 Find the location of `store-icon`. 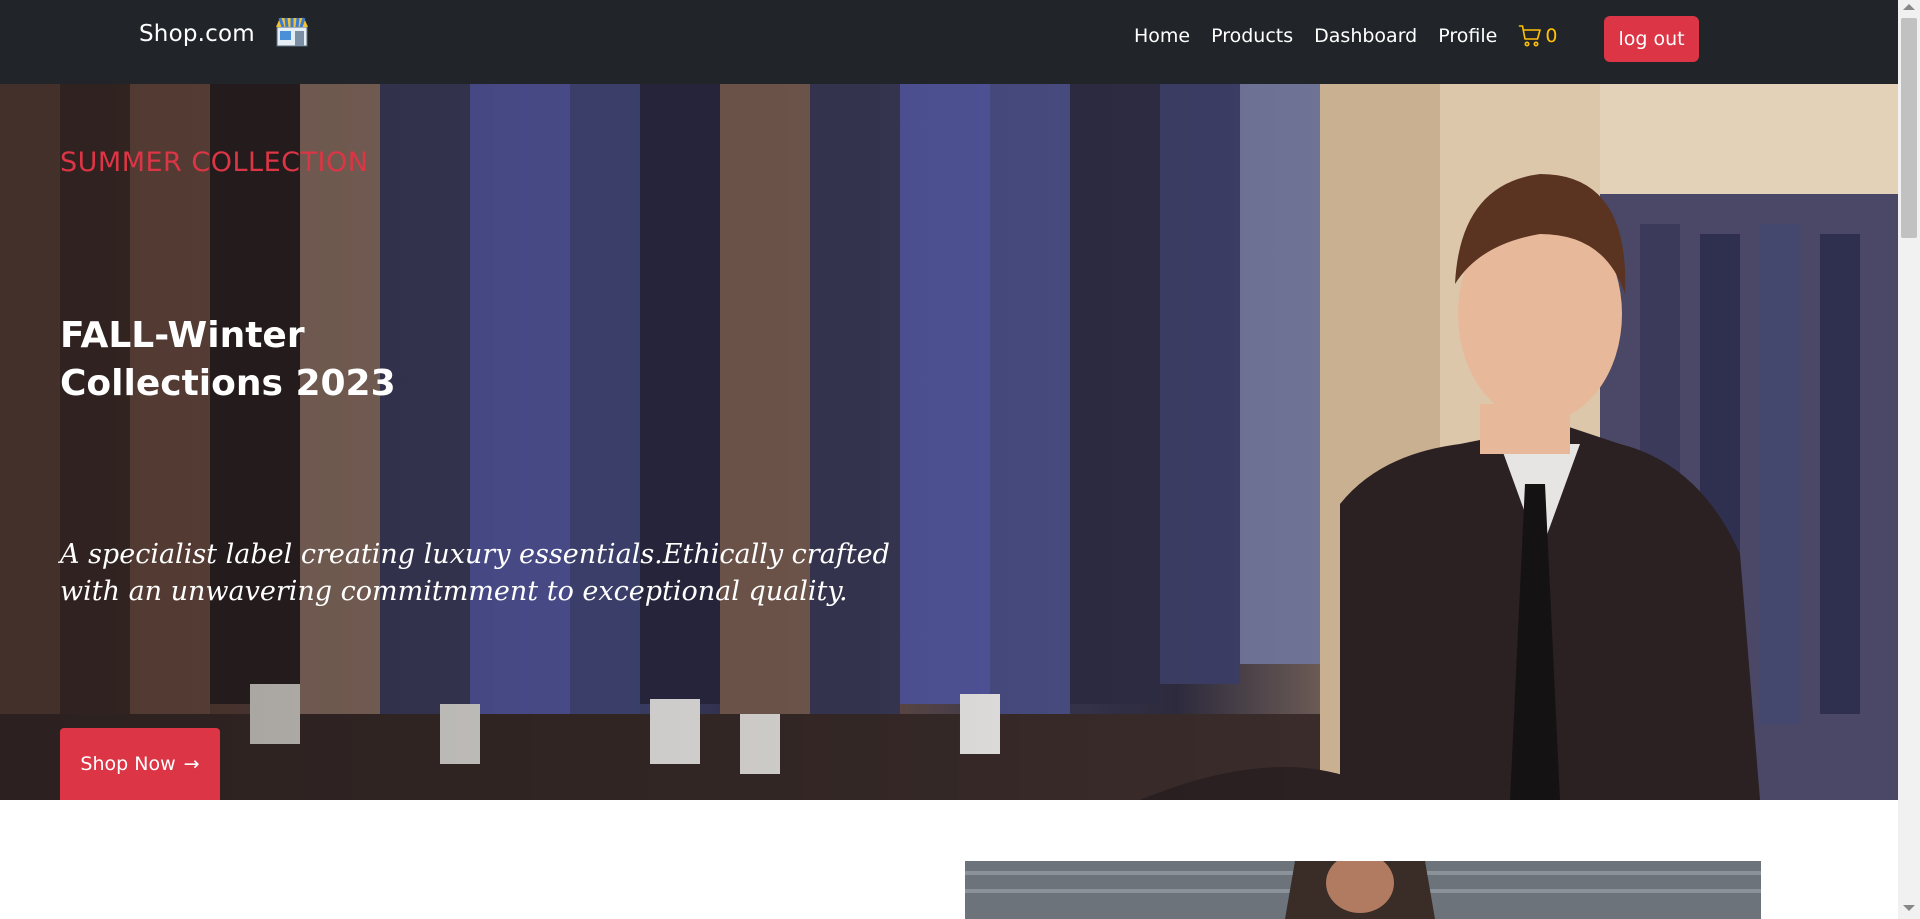

store-icon is located at coordinates (292, 34).